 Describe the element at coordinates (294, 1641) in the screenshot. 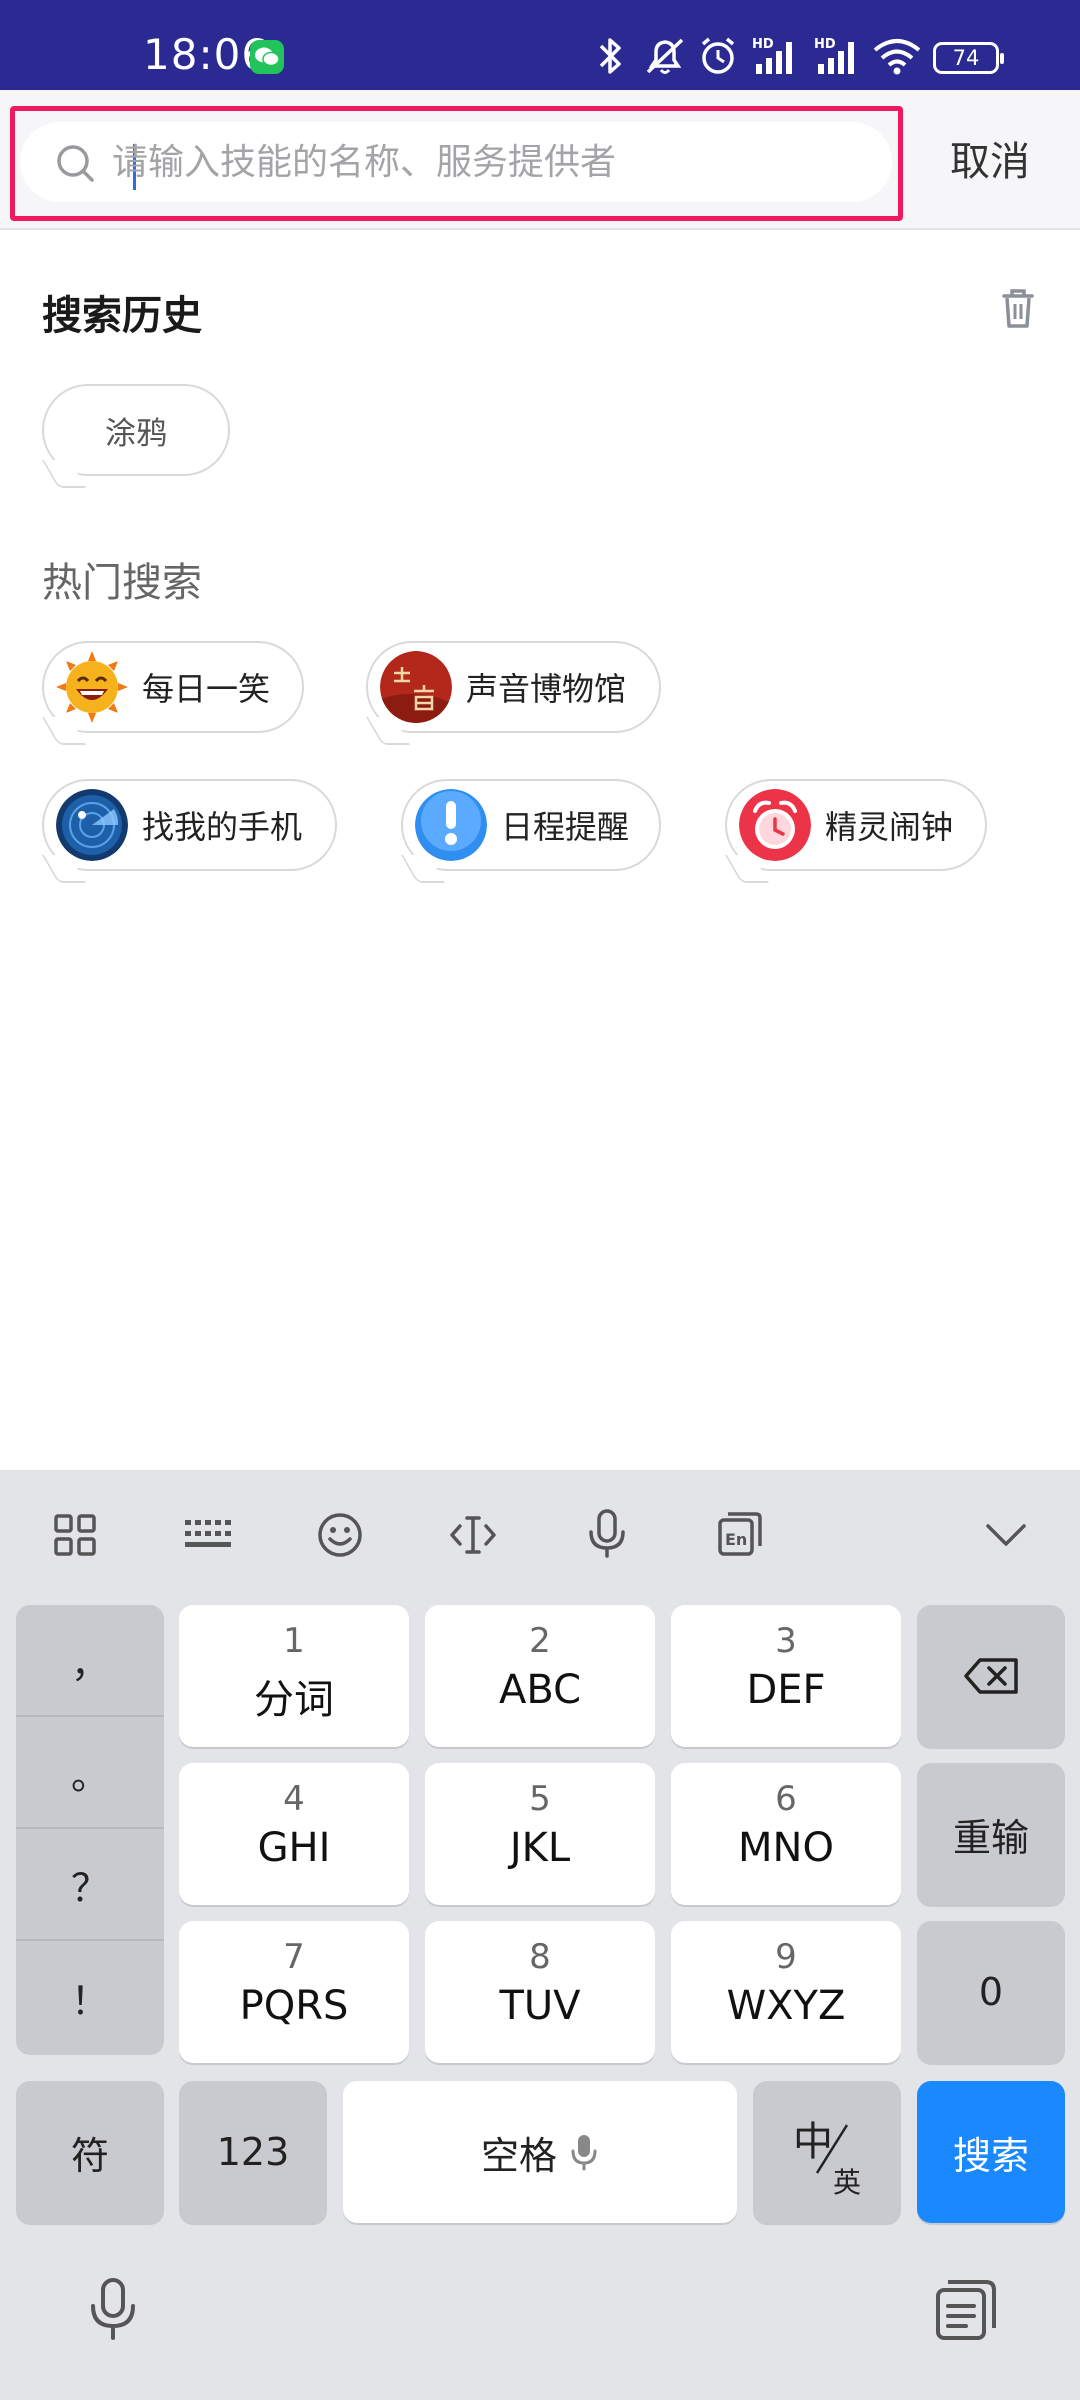

I see `key-number: 1` at that location.